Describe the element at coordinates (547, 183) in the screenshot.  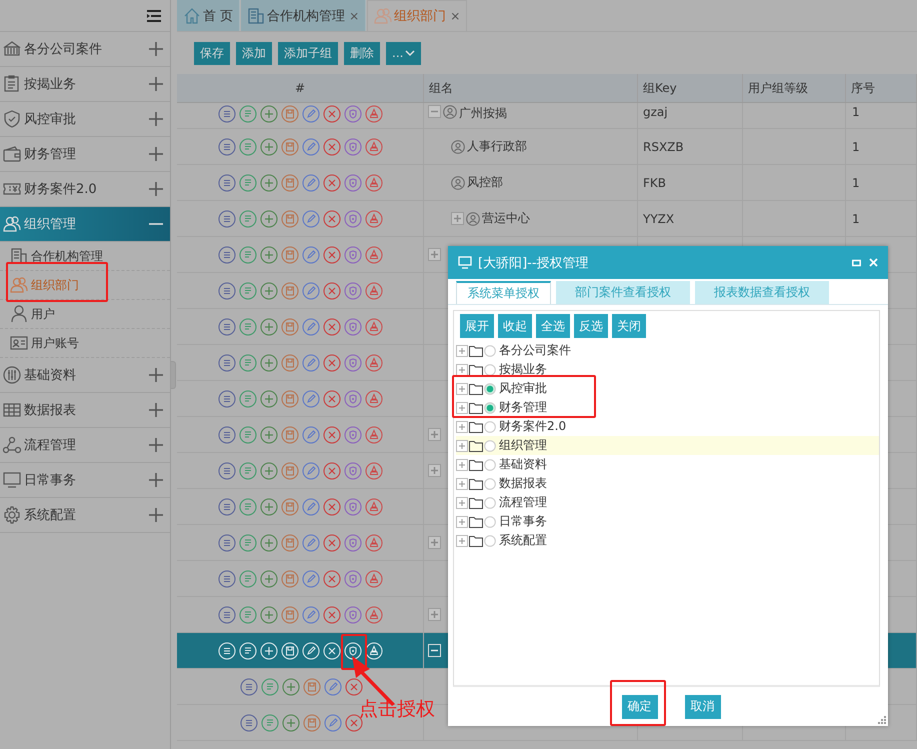
I see `table-row: 风控部 FKB 1` at that location.